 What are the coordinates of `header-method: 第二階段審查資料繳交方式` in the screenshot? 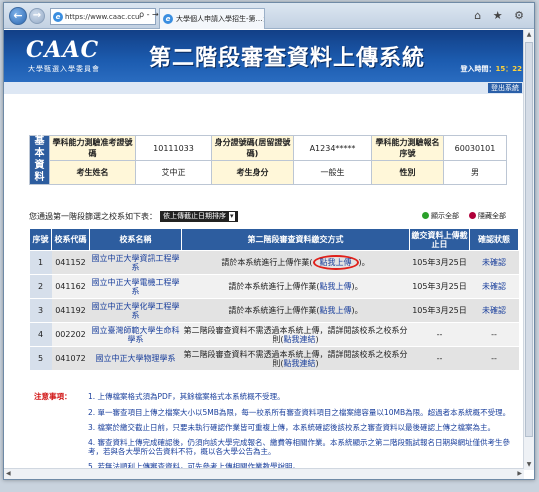 It's located at (295, 239).